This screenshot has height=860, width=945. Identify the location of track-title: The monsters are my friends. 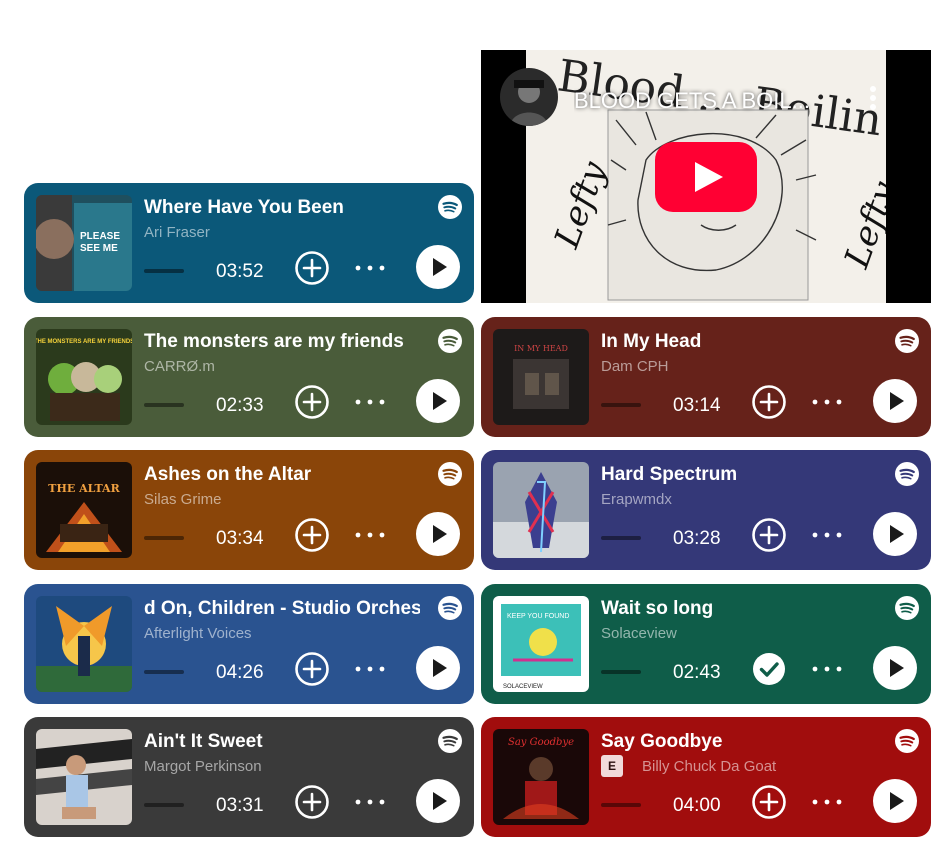
(282, 342).